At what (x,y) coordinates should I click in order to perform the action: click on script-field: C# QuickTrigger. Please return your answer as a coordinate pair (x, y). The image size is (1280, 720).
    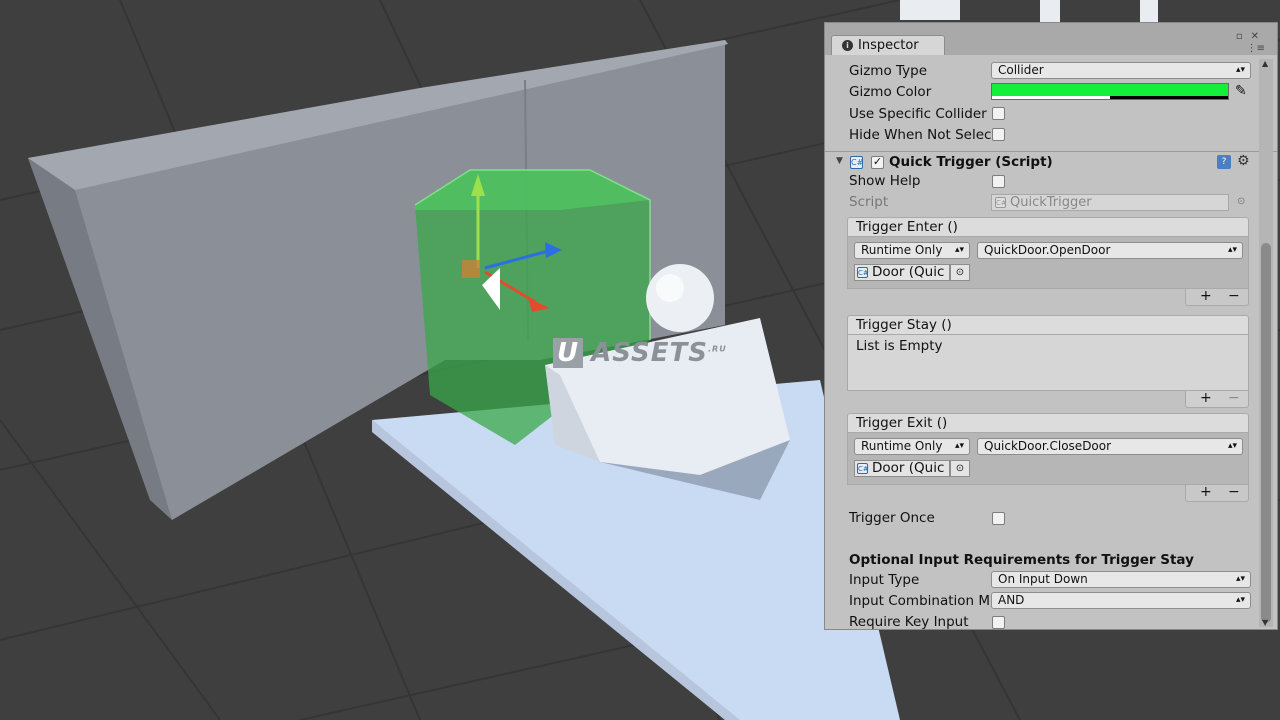
    Looking at the image, I should click on (1110, 202).